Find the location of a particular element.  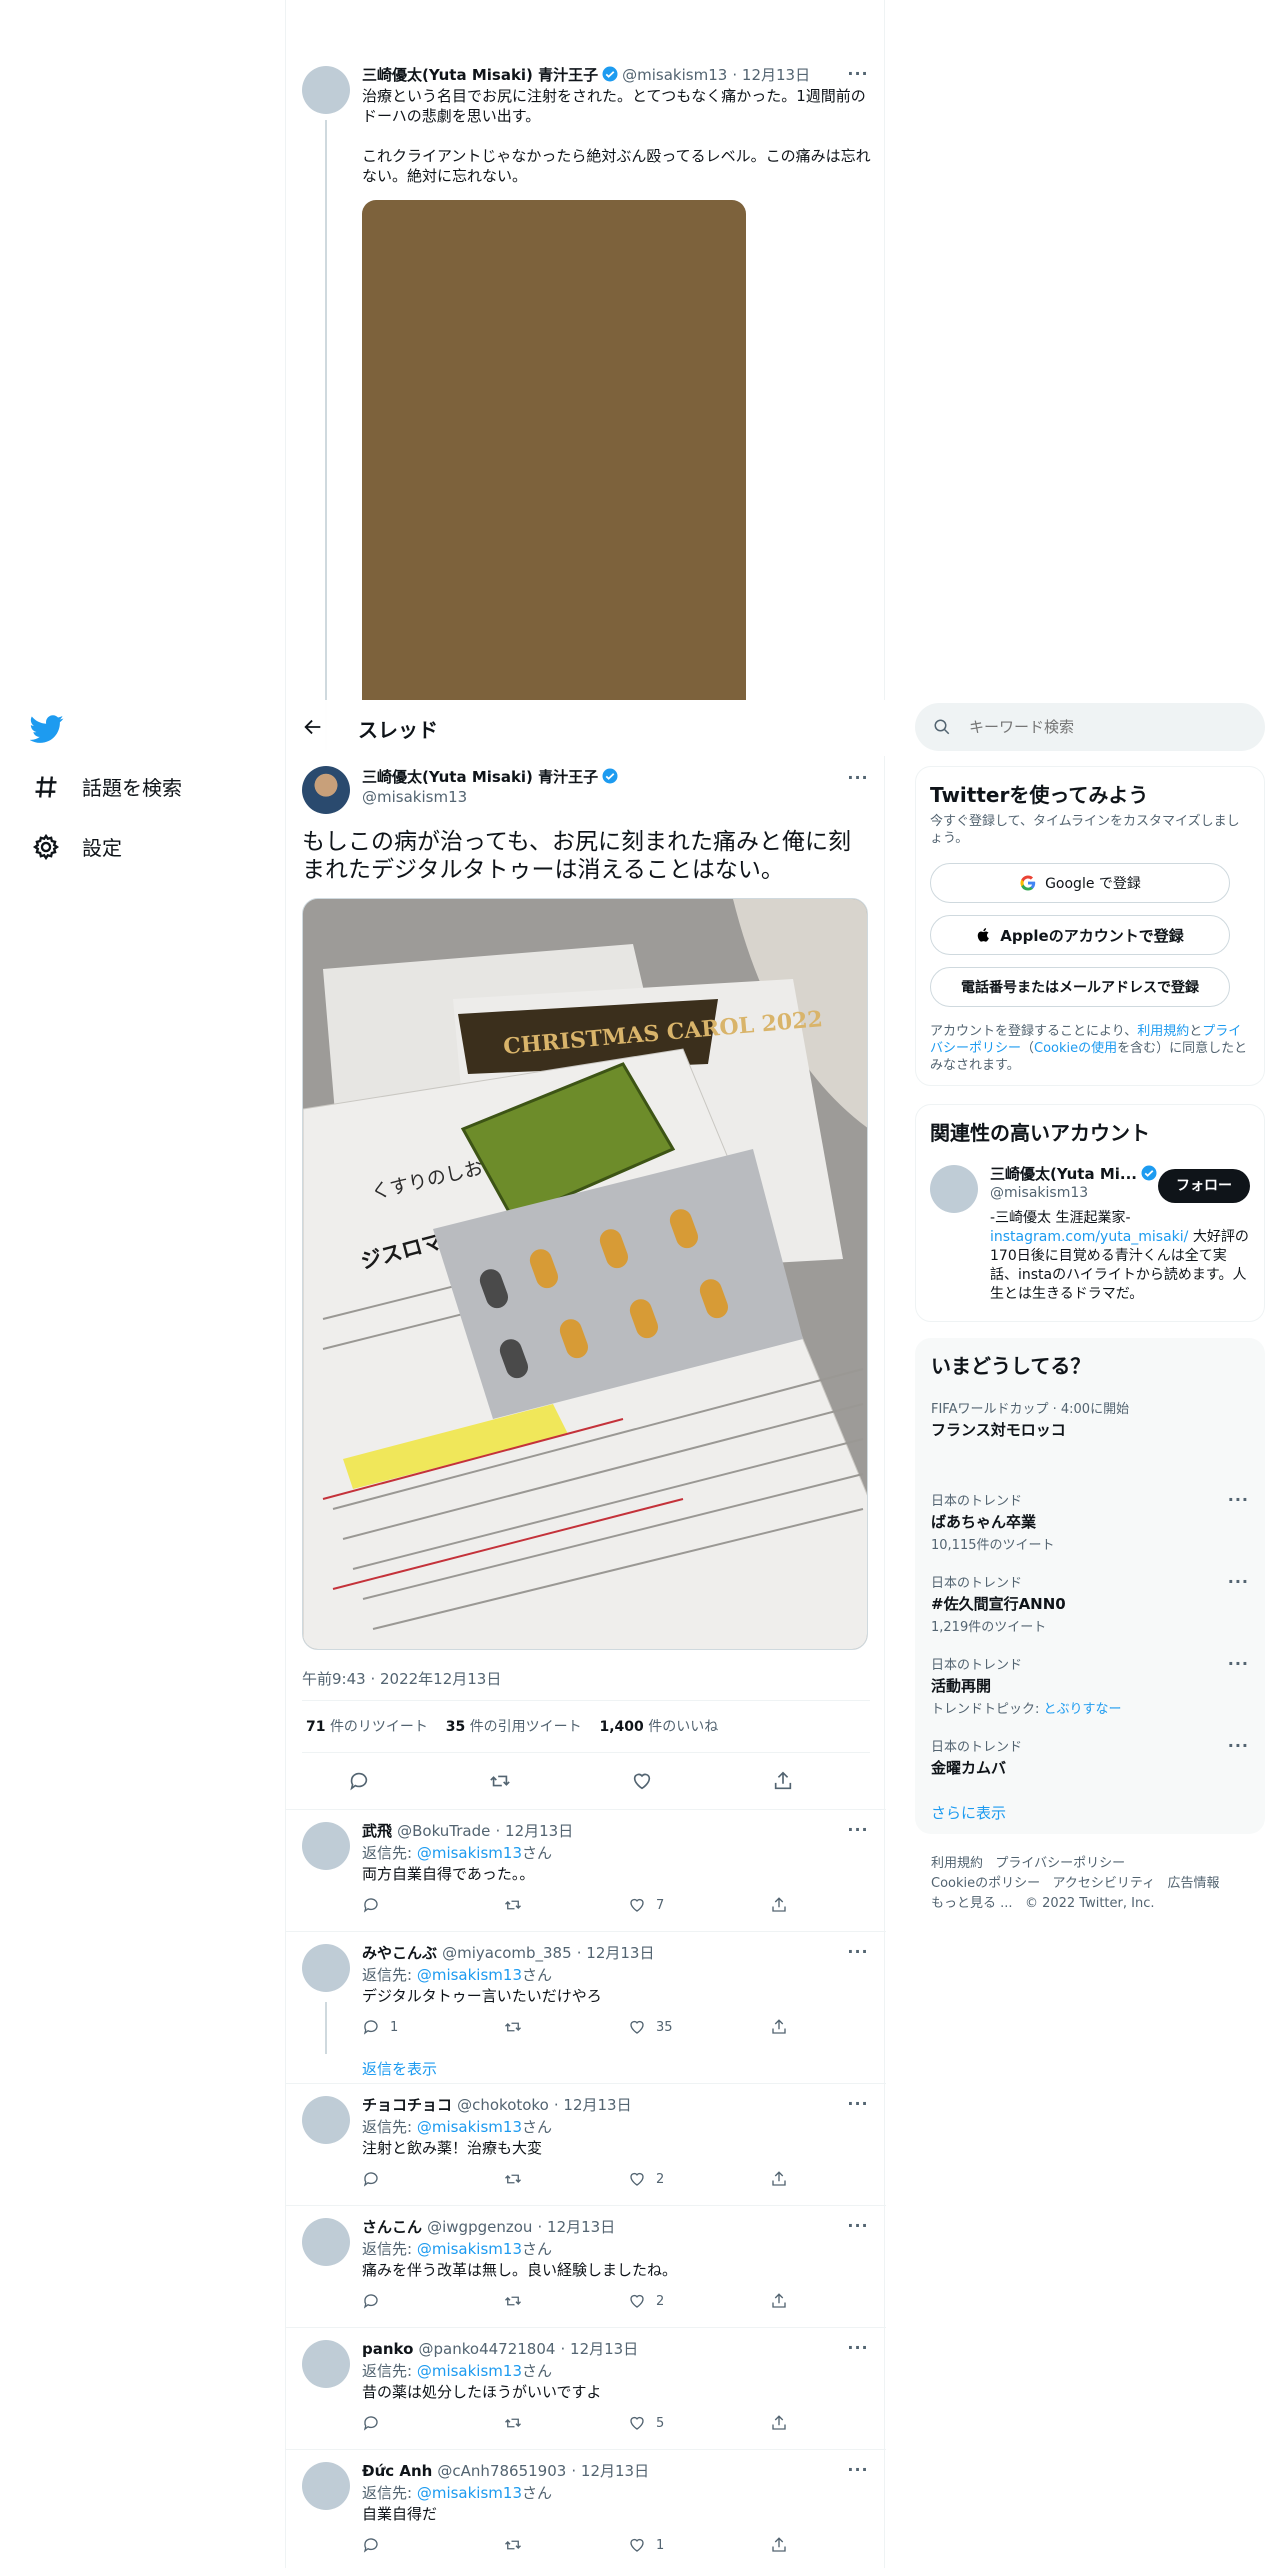

author-name: Đức Anh is located at coordinates (397, 2471).